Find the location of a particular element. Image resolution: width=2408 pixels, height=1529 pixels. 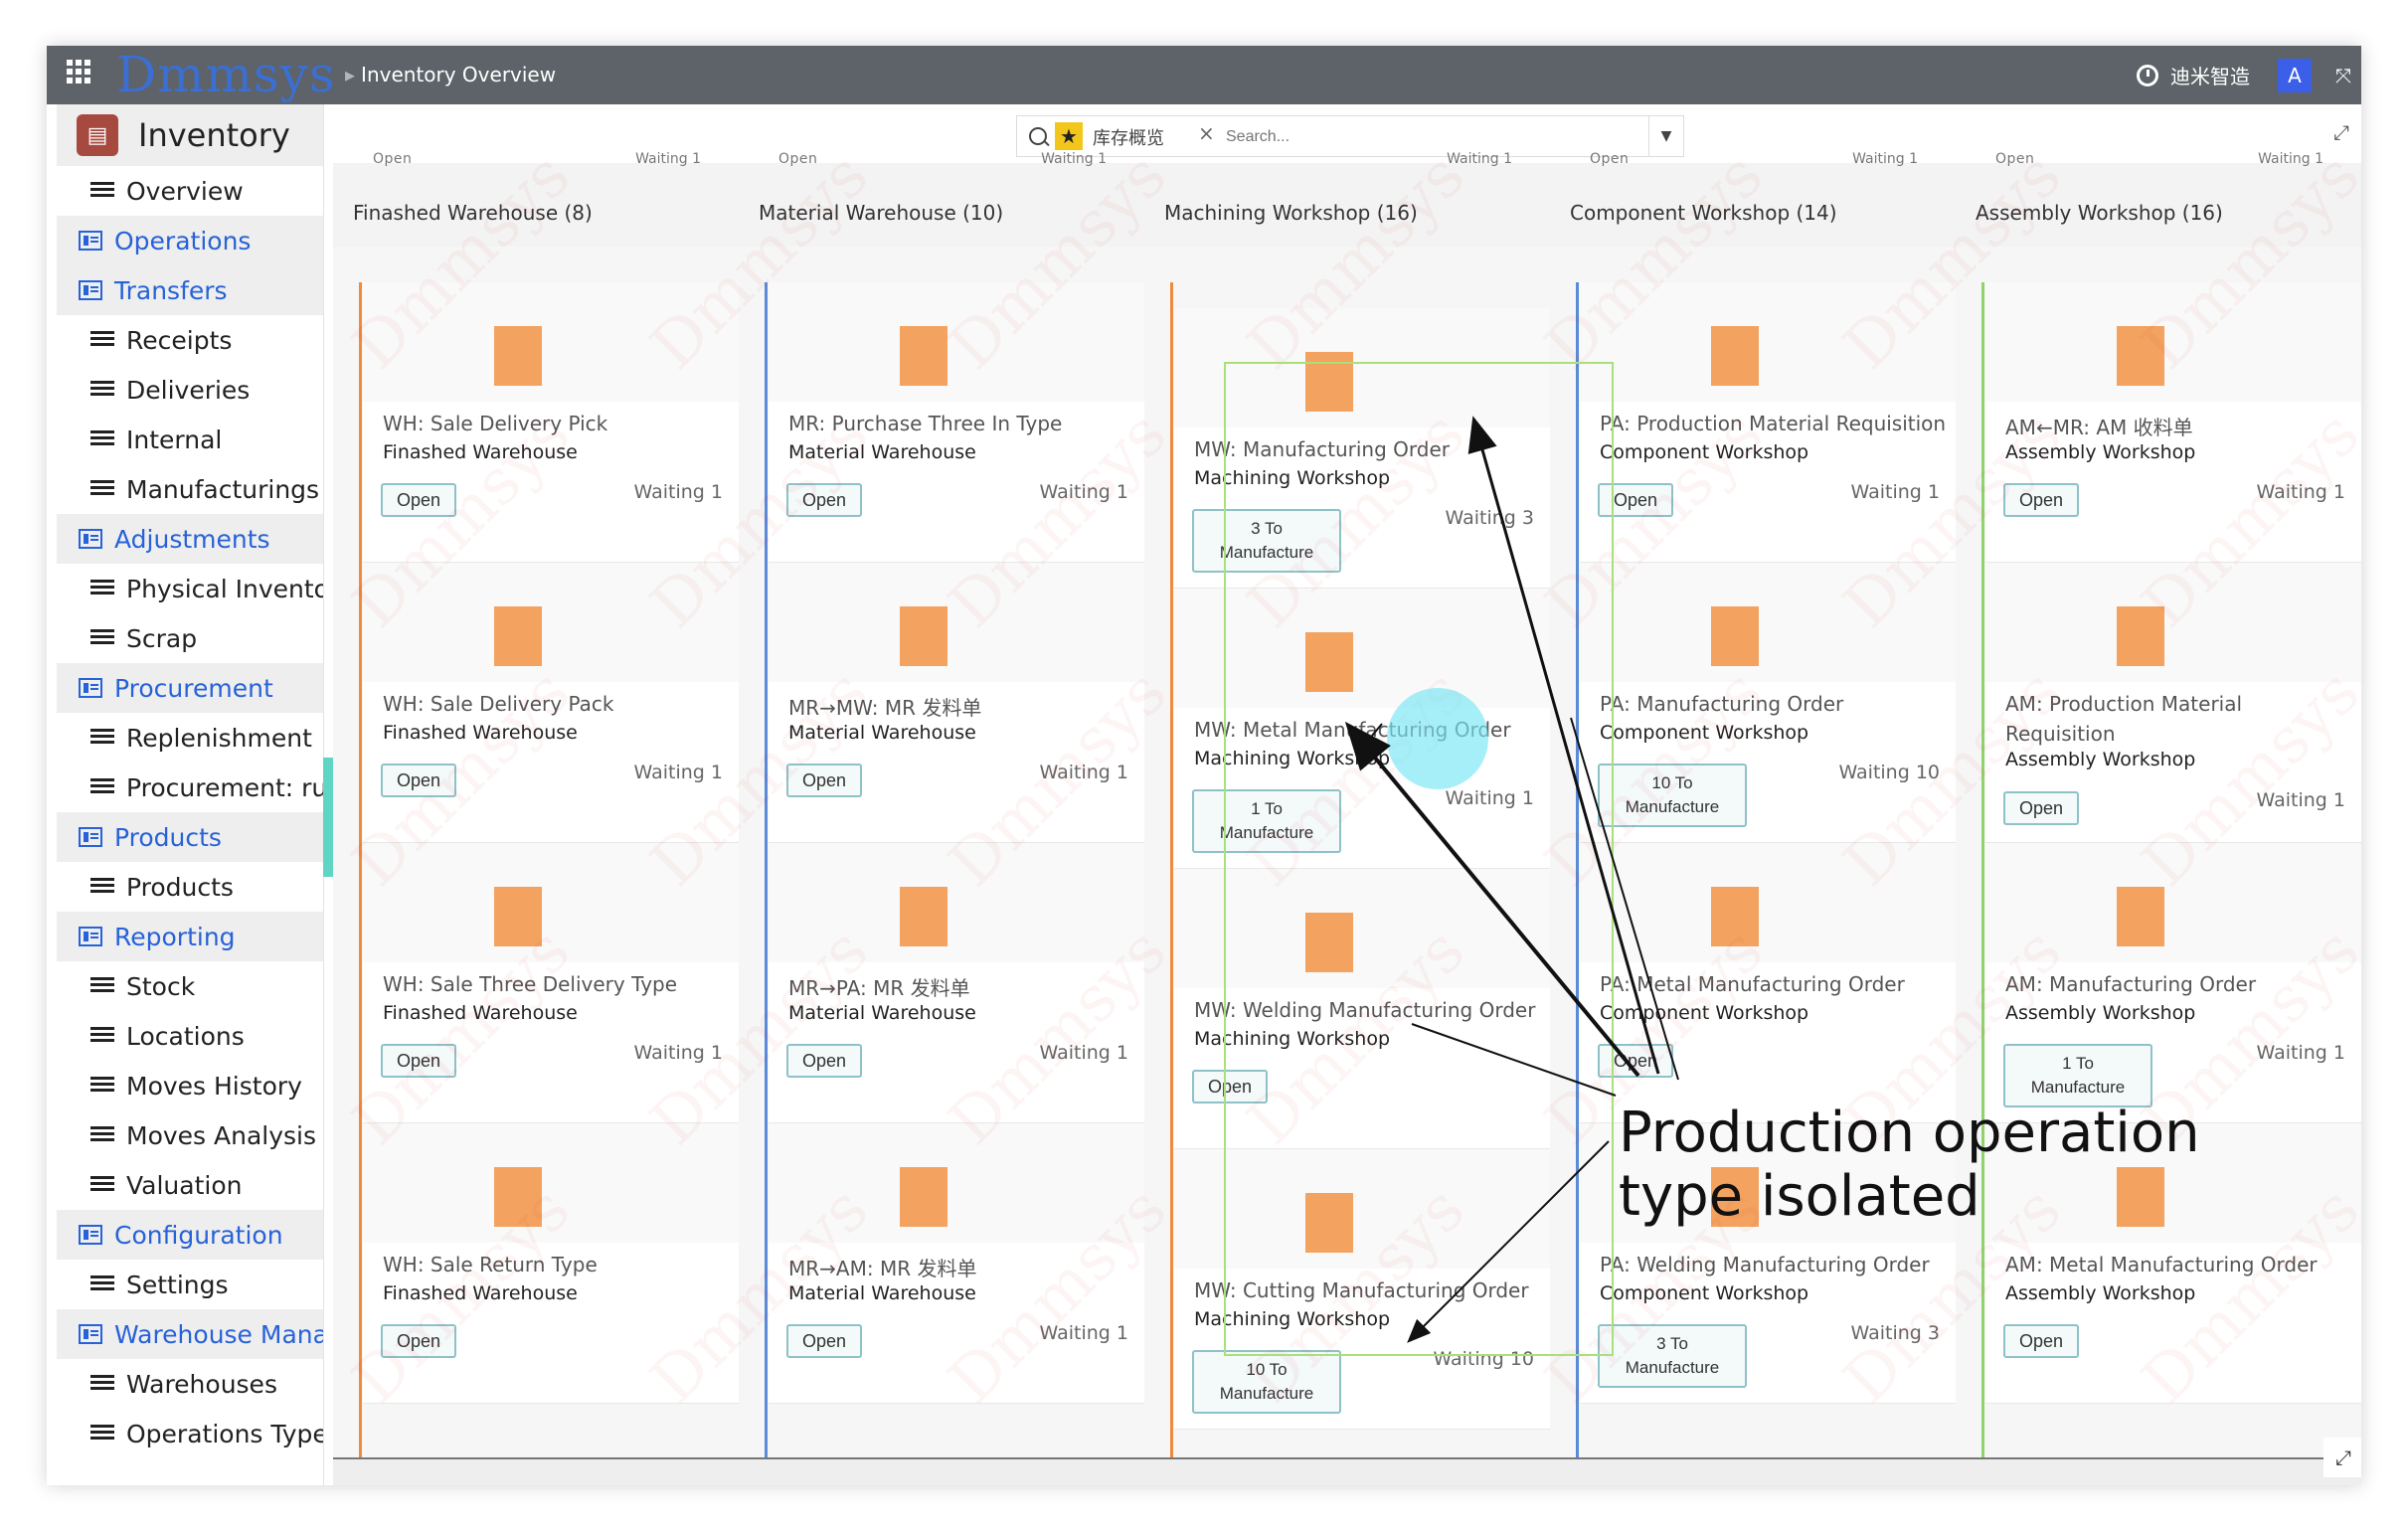

sidebar-item-adjustments: Adjustments is located at coordinates (190, 539).